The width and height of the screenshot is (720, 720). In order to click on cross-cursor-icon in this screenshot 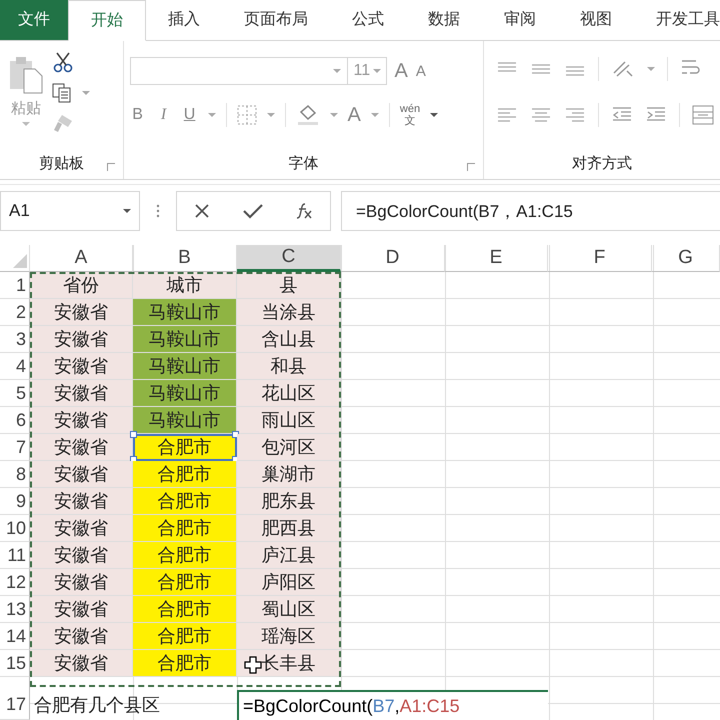, I will do `click(253, 665)`.